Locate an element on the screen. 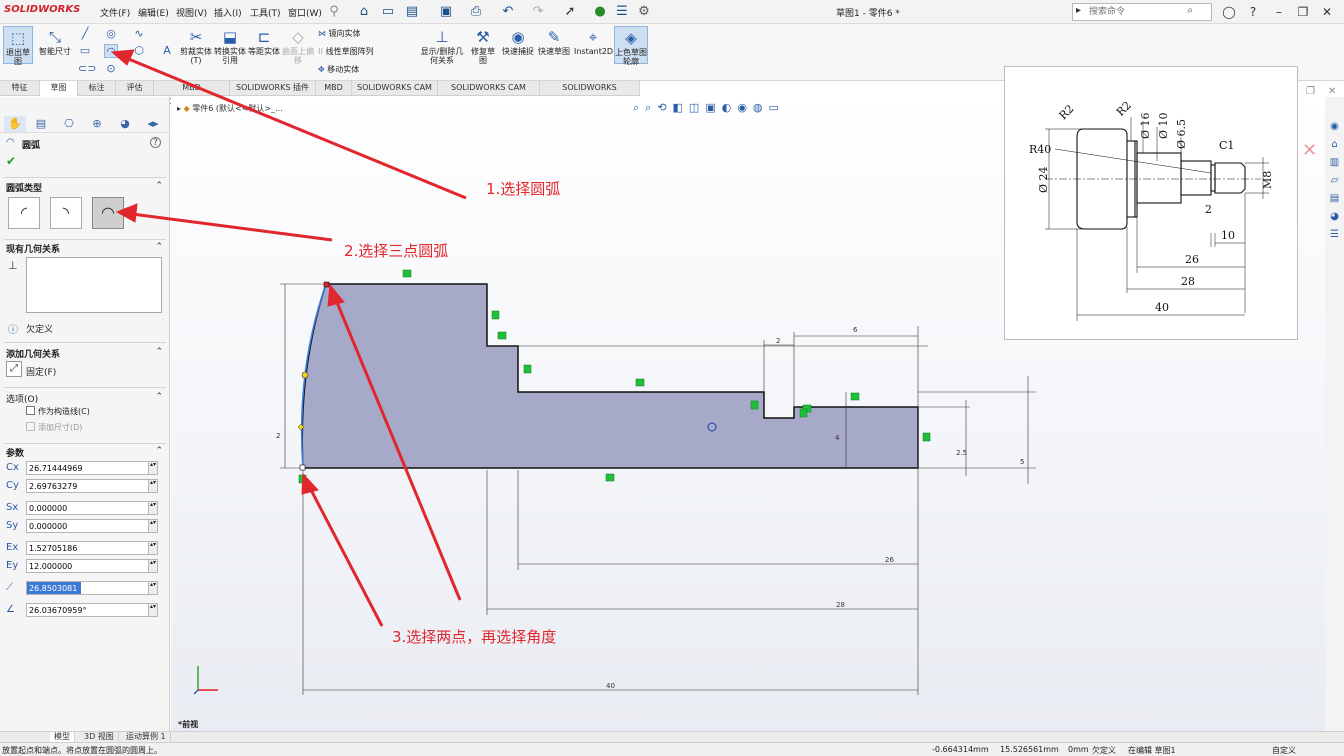 The width and height of the screenshot is (1344, 756). tab-mbd-dimensions: MBD Dimensions is located at coordinates (192, 93).